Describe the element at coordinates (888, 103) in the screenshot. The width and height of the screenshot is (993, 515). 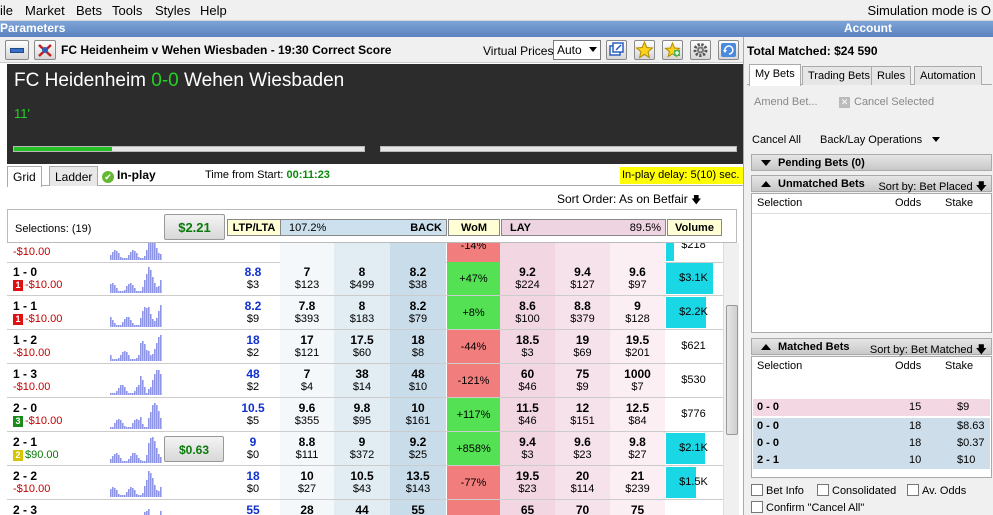
I see `cancel-selected-button: ✕ Cancel Selected` at that location.